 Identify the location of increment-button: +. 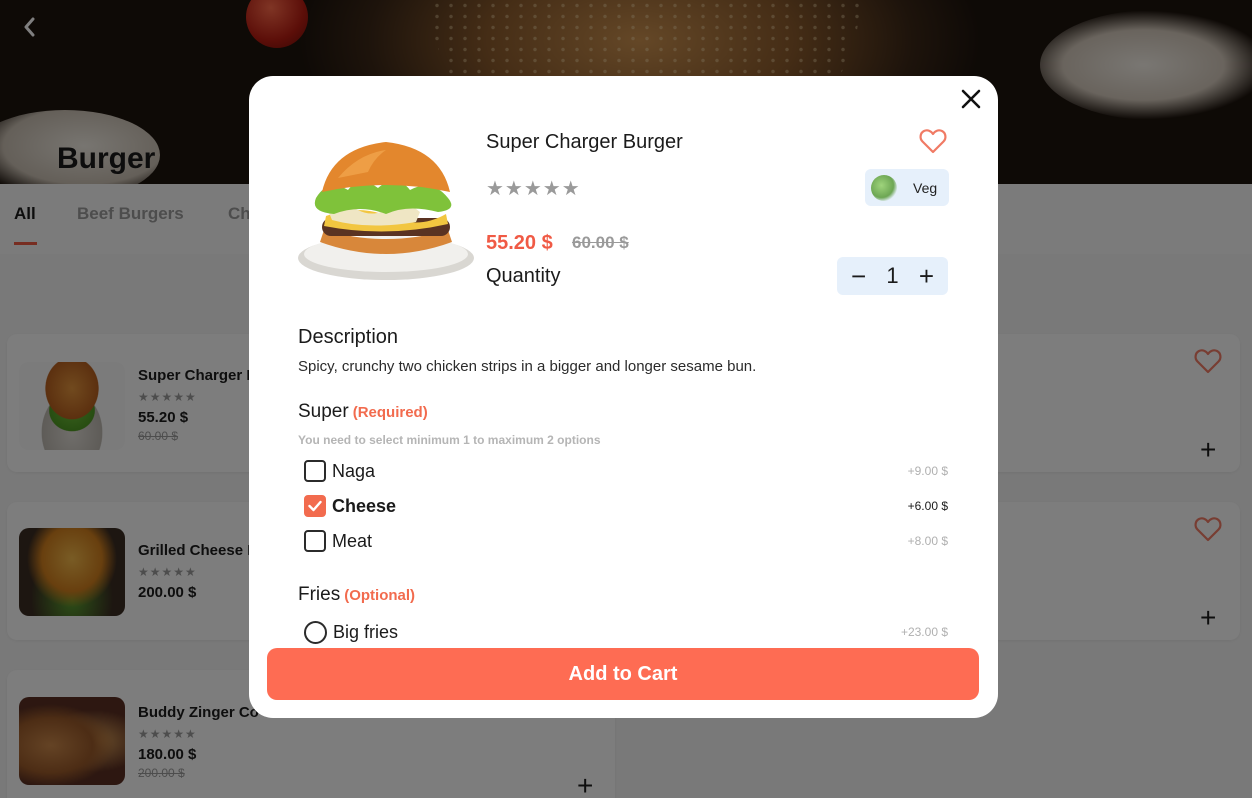
(926, 276).